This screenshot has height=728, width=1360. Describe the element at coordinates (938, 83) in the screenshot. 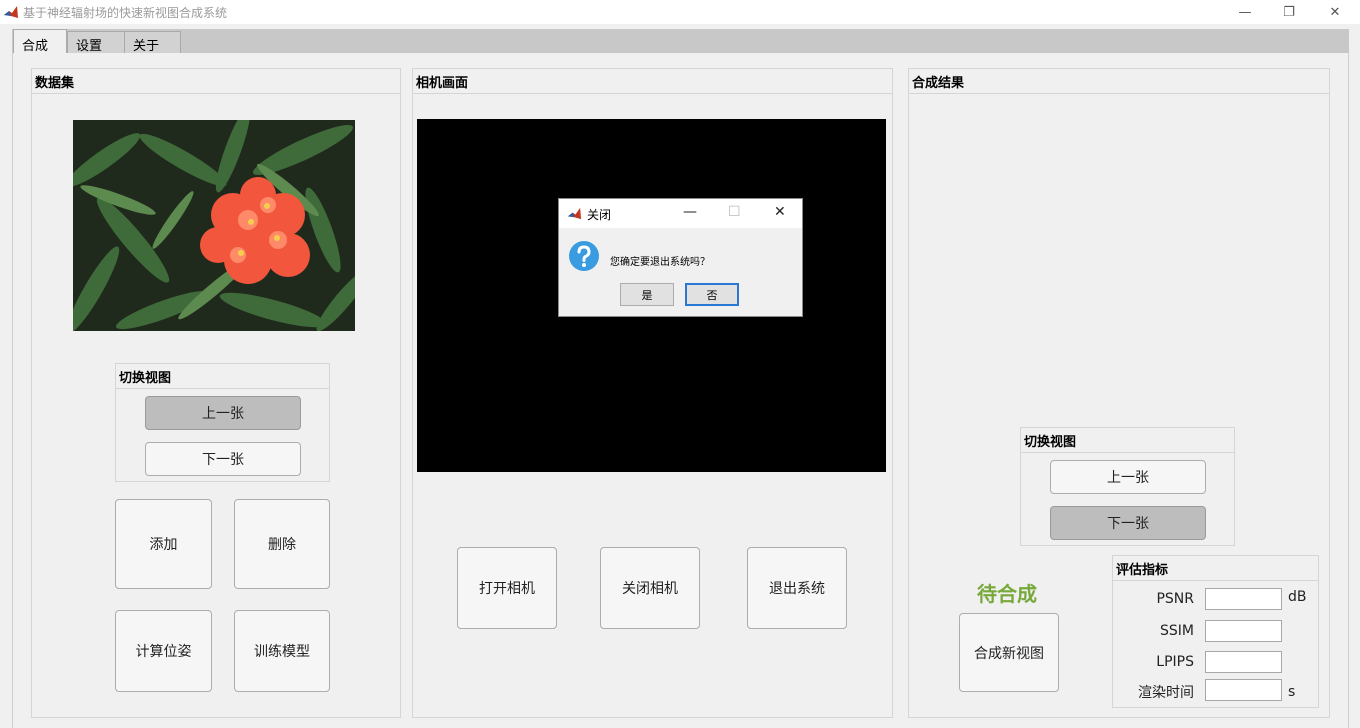

I see `result-panel-title: 合成结果` at that location.